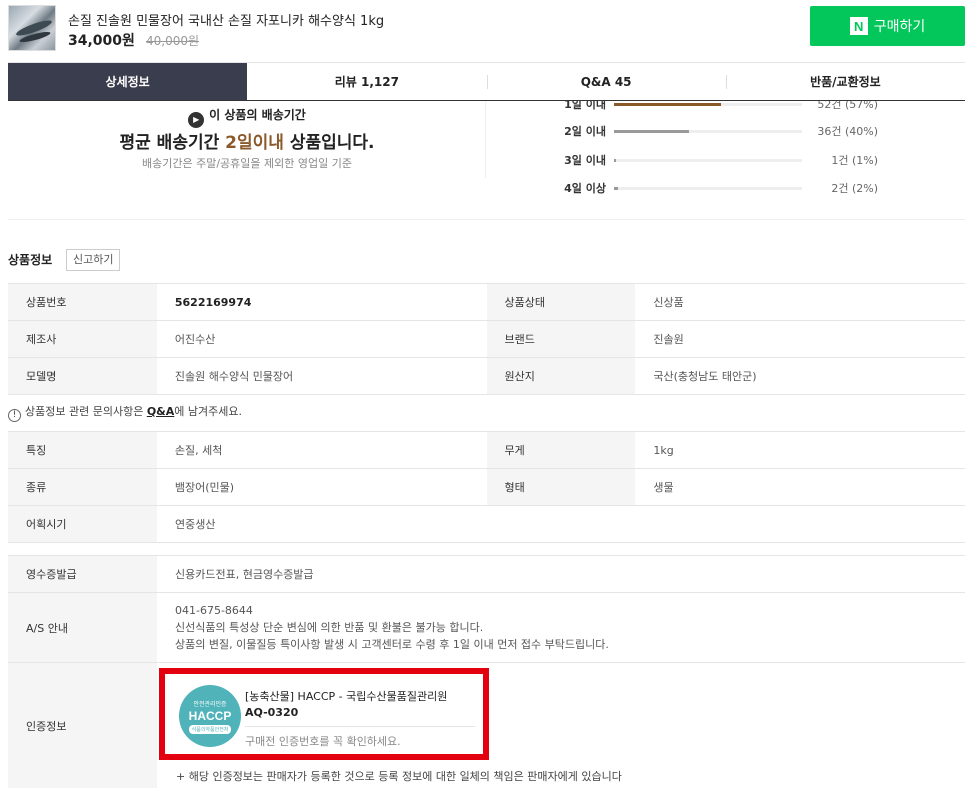  What do you see at coordinates (721, 131) in the screenshot?
I see `delivery-dist-row: 2일 이내 36건 (40%)` at bounding box center [721, 131].